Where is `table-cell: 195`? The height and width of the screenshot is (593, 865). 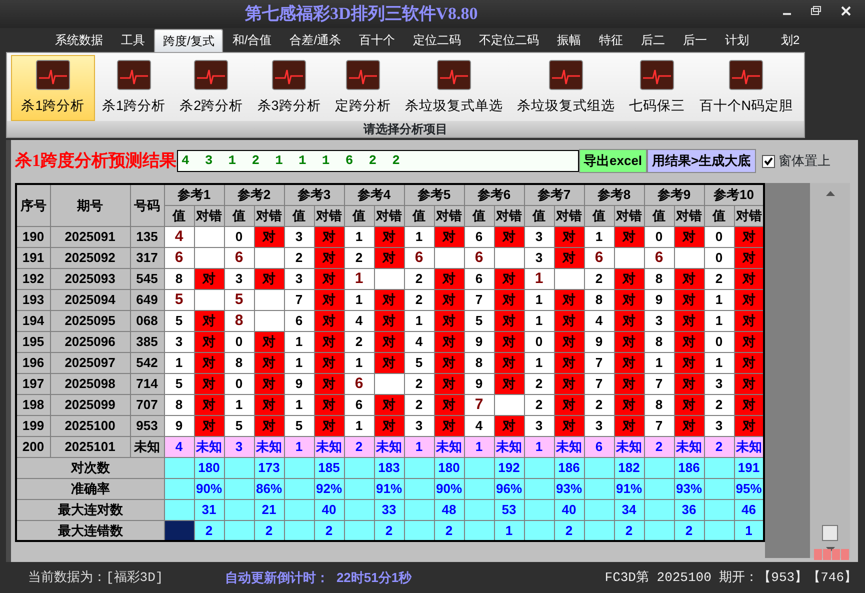 table-cell: 195 is located at coordinates (33, 341).